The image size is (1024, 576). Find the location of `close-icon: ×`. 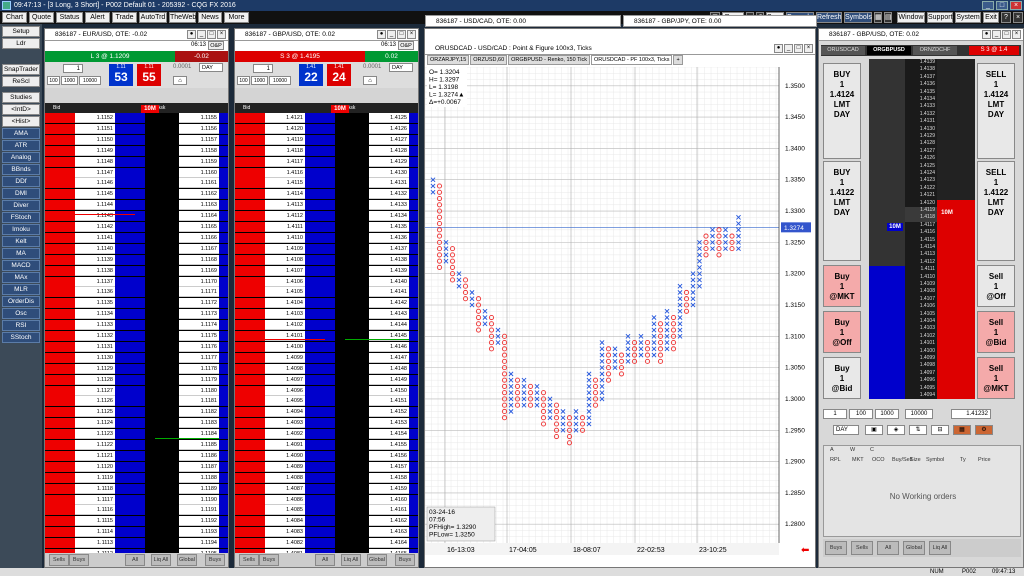

close-icon: × is located at coordinates (411, 34).